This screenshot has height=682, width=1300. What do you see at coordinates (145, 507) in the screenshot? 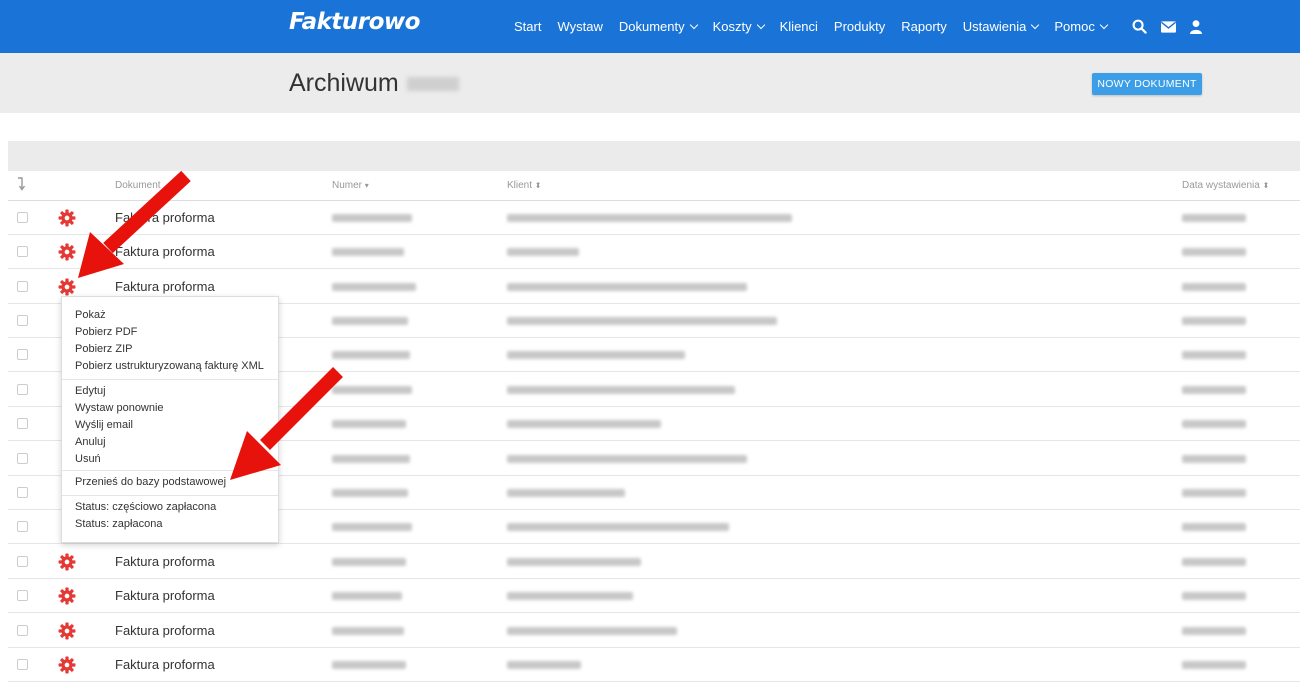
I see `menu-item-status-partially-paid: Status: częściowo zapłacona` at bounding box center [145, 507].